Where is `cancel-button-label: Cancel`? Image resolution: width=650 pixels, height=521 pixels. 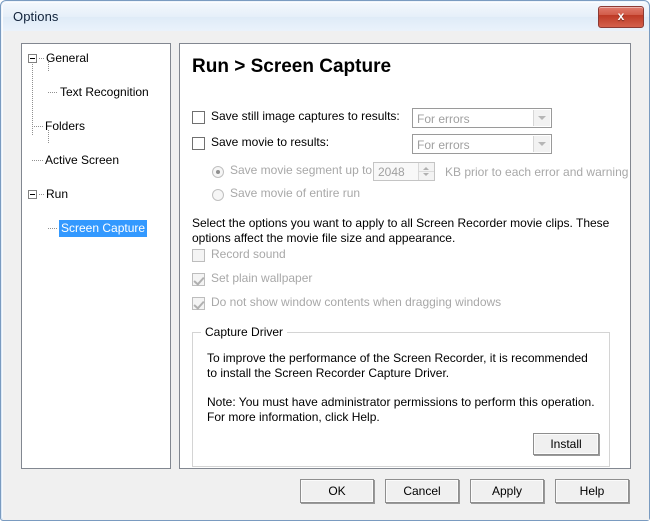 cancel-button-label: Cancel is located at coordinates (422, 491).